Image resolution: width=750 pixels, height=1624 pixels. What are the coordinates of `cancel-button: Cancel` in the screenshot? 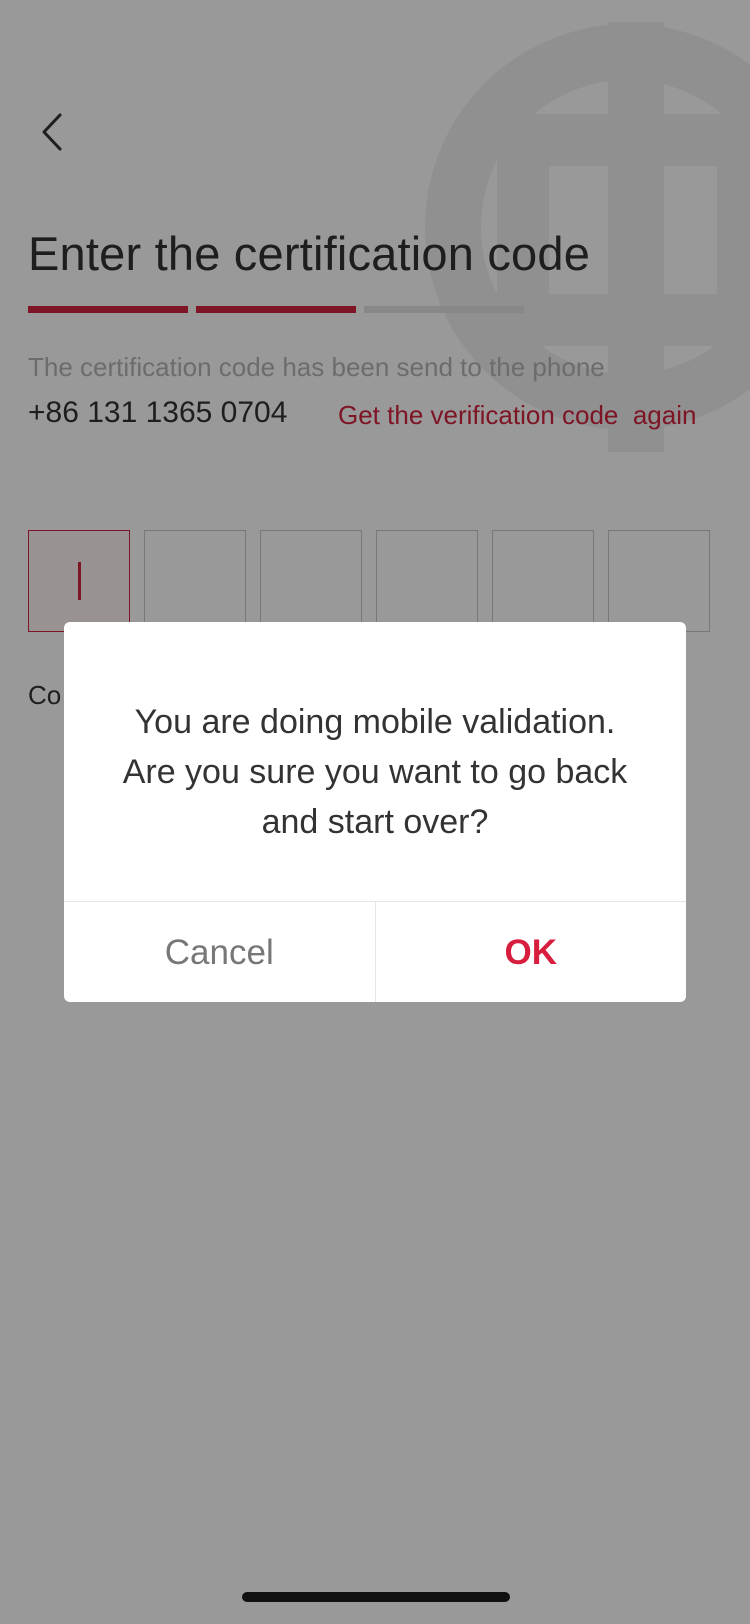 It's located at (220, 952).